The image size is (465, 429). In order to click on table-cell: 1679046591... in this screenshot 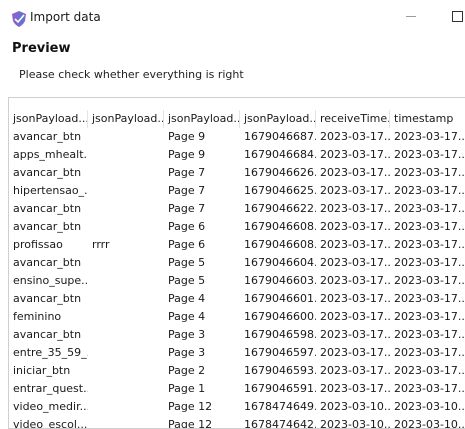, I will do `click(278, 389)`.